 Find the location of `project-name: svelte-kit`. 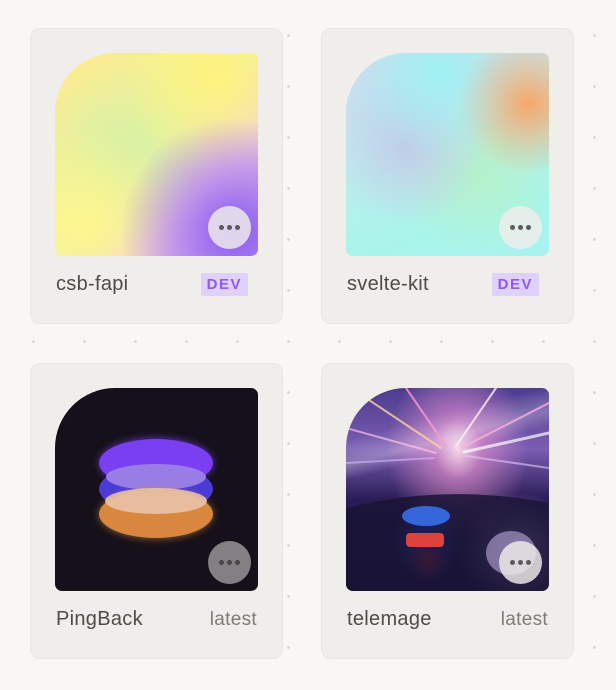

project-name: svelte-kit is located at coordinates (388, 284).